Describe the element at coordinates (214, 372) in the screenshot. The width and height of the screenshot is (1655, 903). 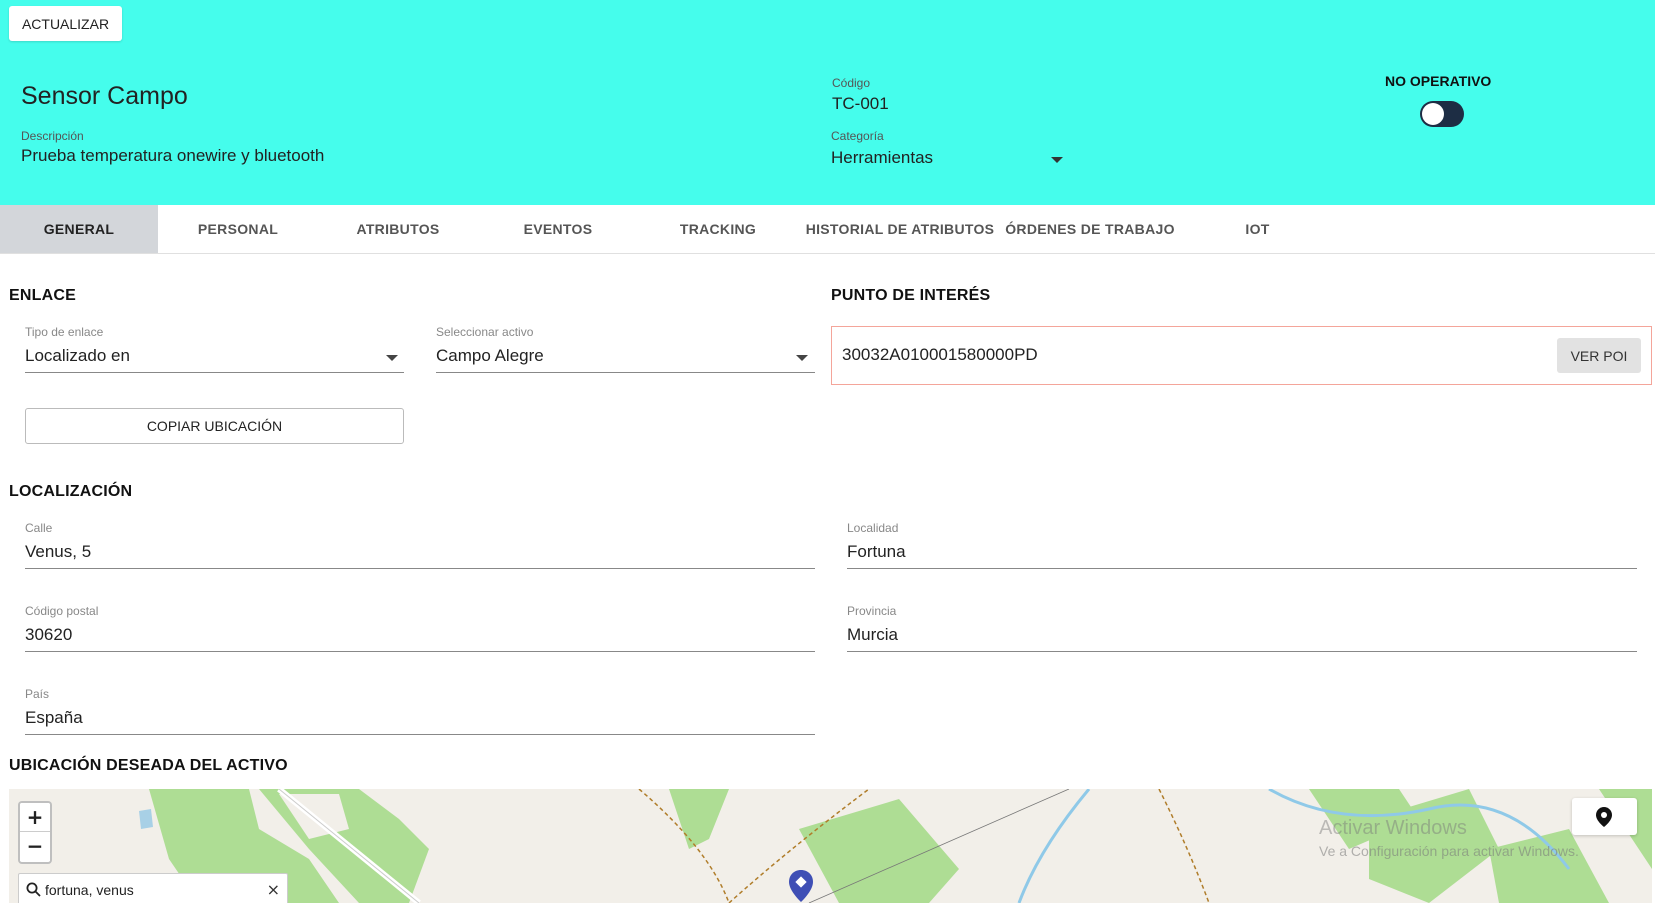
I see `link-type-underline` at that location.